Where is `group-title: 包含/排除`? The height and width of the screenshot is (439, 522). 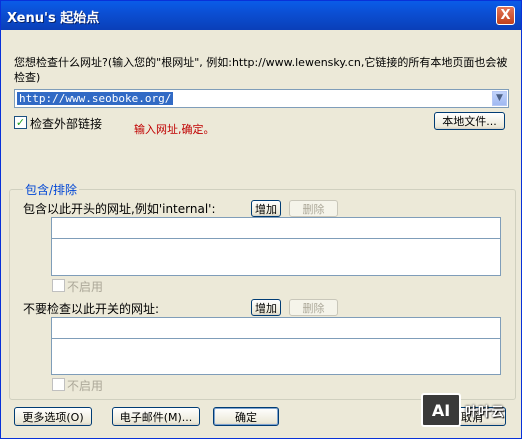
group-title: 包含/排除 is located at coordinates (51, 189).